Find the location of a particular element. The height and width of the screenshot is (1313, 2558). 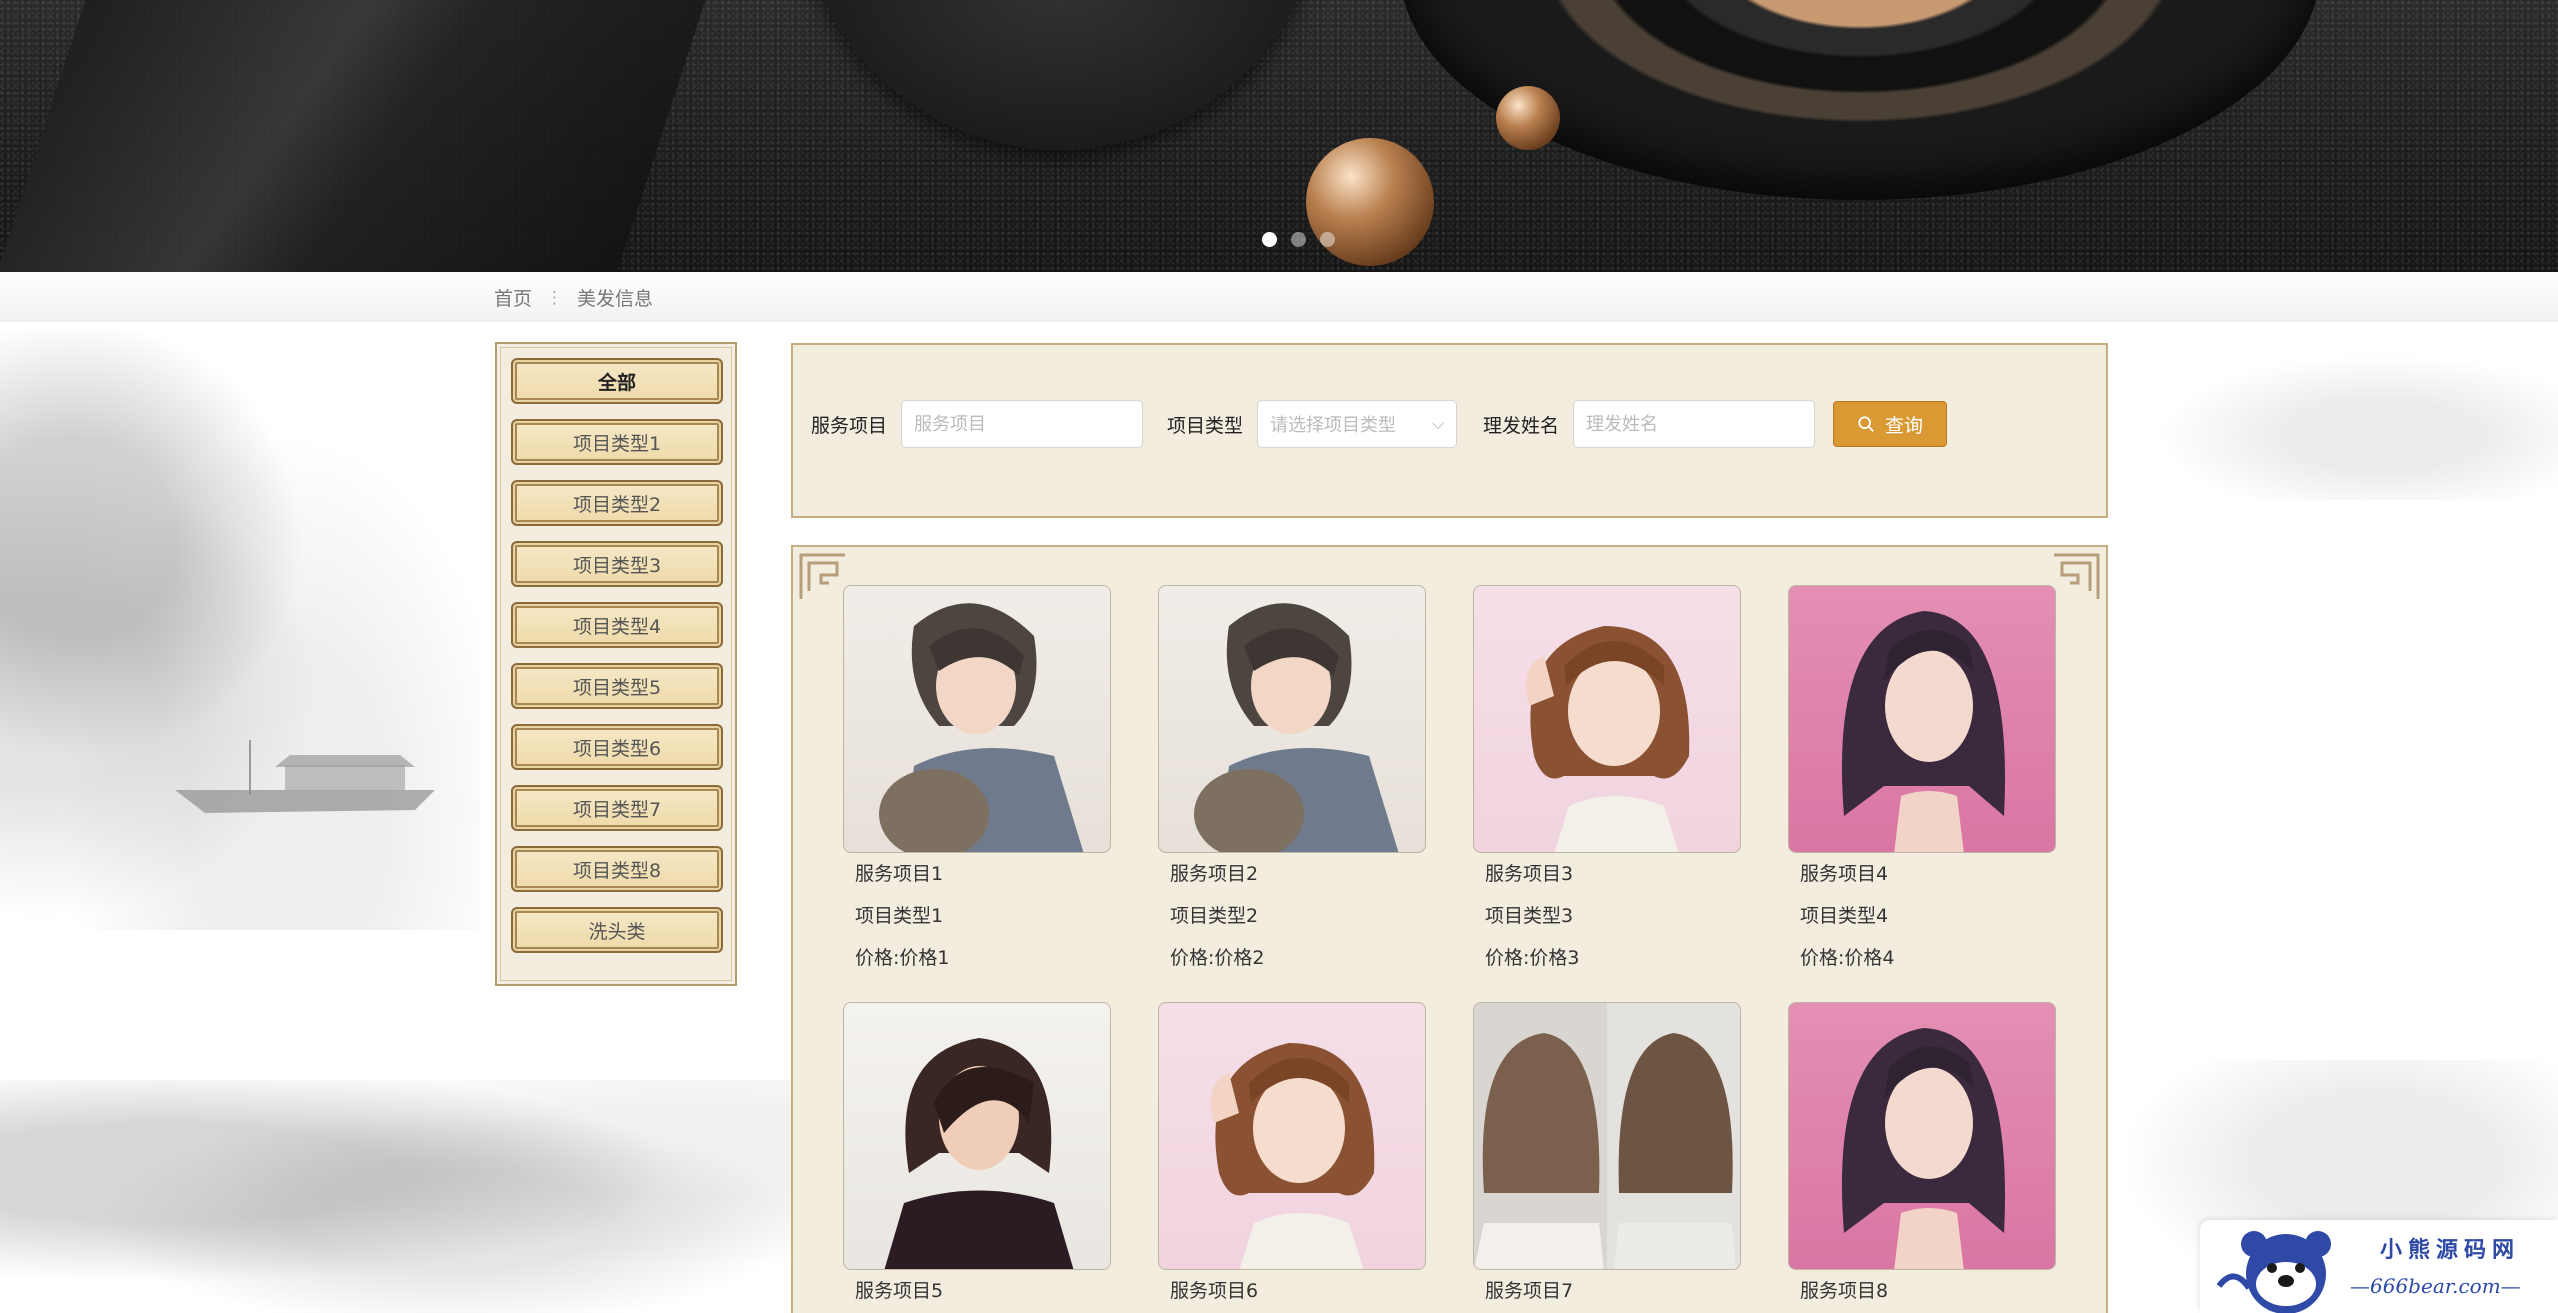

search-panel: 服务项目 项目类型 请选择项目类型 ⌵ 理发姓名 查询 is located at coordinates (1449, 430).